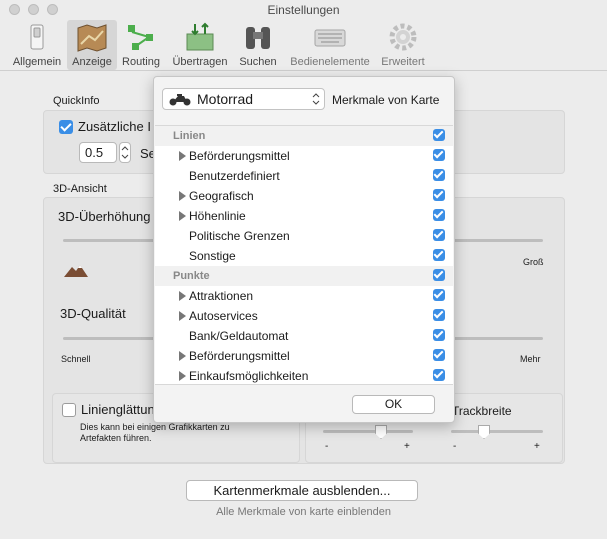 Image resolution: width=607 pixels, height=539 pixels. I want to click on quality-min-label: Schnell, so click(76, 359).